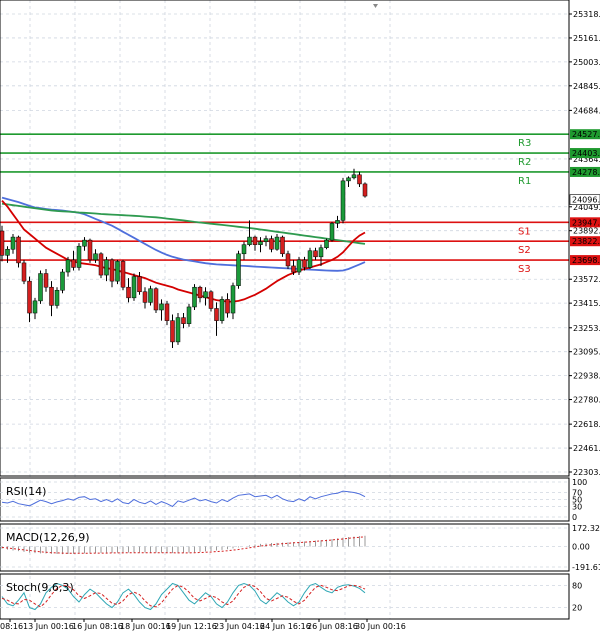 Image resolution: width=600 pixels, height=632 pixels. Describe the element at coordinates (183, 499) in the screenshot. I see `panel-series` at that location.